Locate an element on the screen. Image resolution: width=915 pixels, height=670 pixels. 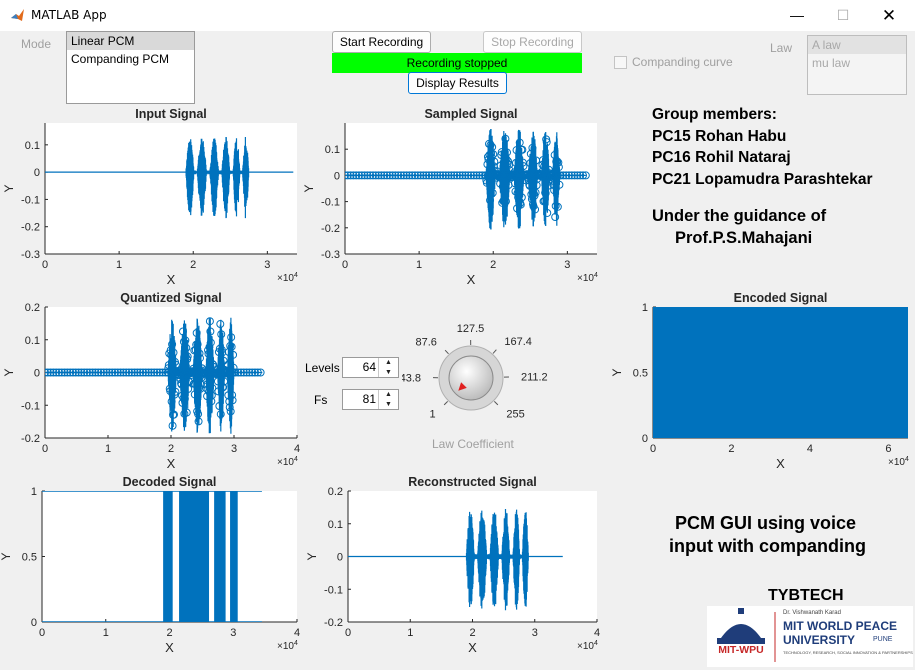
plot-area is located at coordinates (171, 188).